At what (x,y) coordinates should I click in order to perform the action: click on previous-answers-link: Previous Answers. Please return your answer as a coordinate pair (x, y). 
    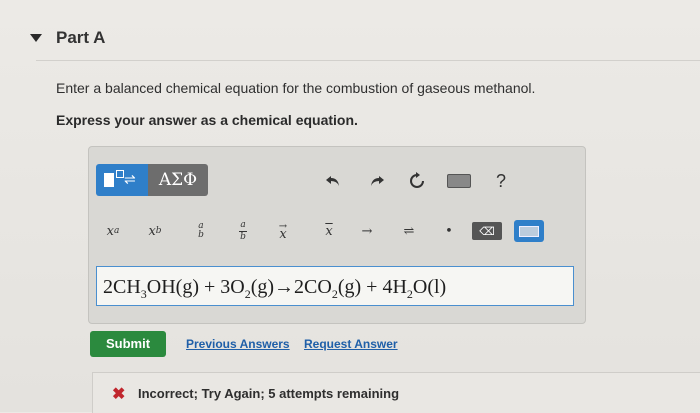
    Looking at the image, I should click on (238, 344).